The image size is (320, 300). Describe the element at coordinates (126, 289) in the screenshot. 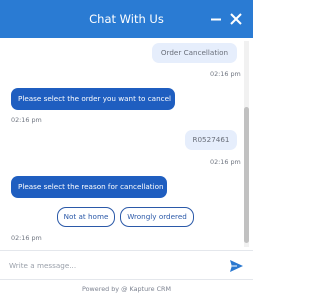

I see `powered-by-footer: Powered by @ Kapture CRM` at that location.